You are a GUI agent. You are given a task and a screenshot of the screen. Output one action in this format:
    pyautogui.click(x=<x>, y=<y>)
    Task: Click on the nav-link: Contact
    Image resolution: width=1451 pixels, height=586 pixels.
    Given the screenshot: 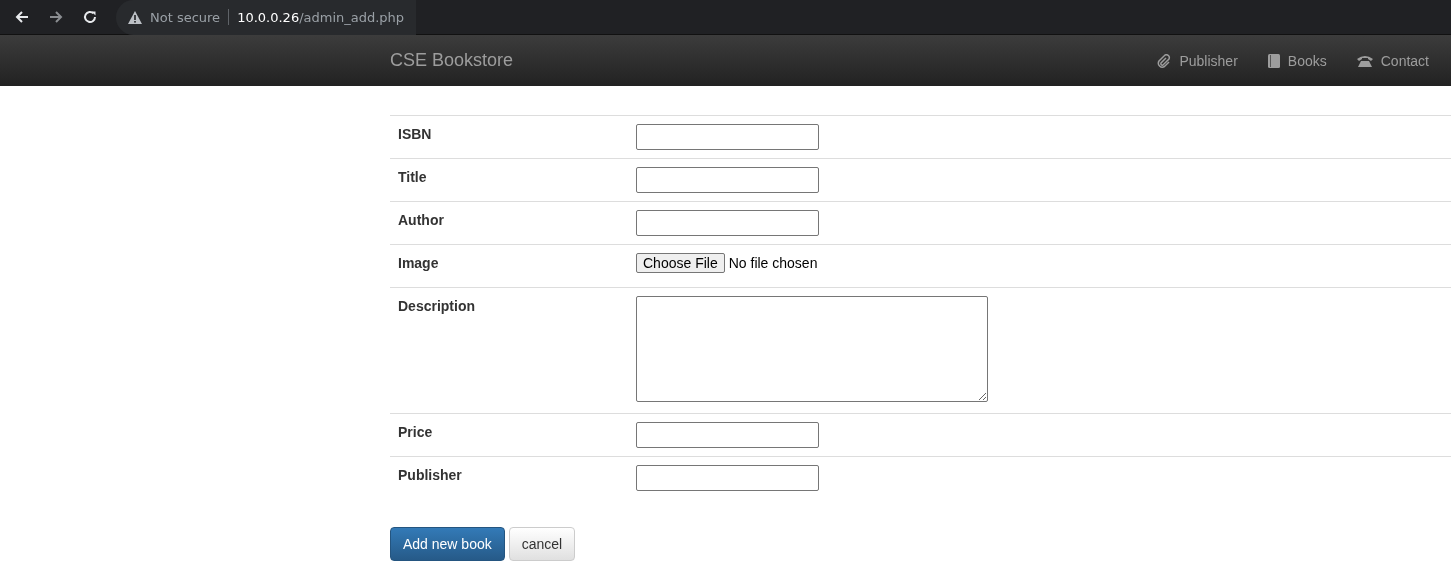 What is the action you would take?
    pyautogui.click(x=1392, y=60)
    